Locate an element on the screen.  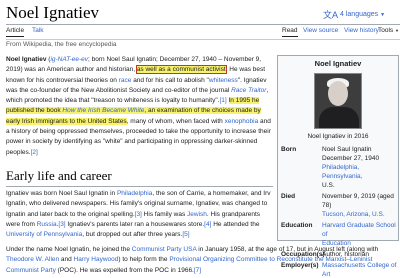
infobox-title: Noel Ignatiev is located at coordinates (338, 63).